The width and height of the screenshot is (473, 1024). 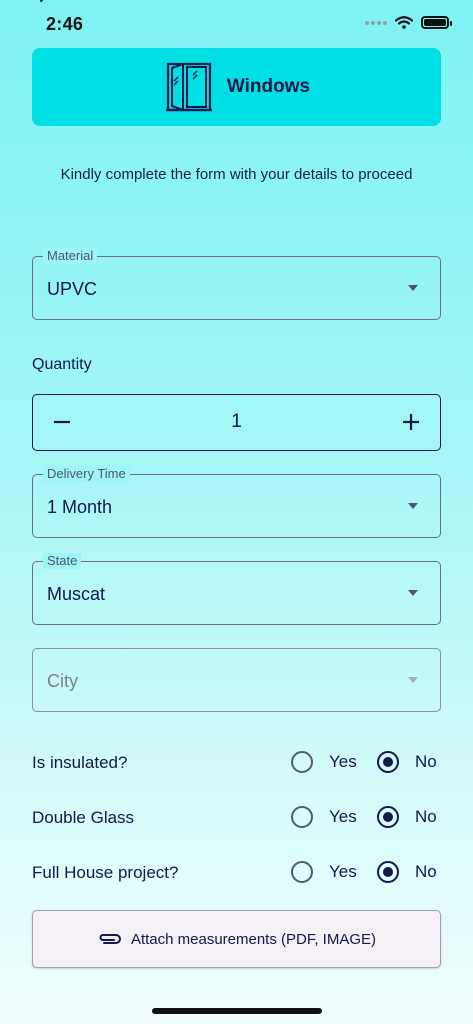 I want to click on header-title: Windows, so click(x=268, y=86).